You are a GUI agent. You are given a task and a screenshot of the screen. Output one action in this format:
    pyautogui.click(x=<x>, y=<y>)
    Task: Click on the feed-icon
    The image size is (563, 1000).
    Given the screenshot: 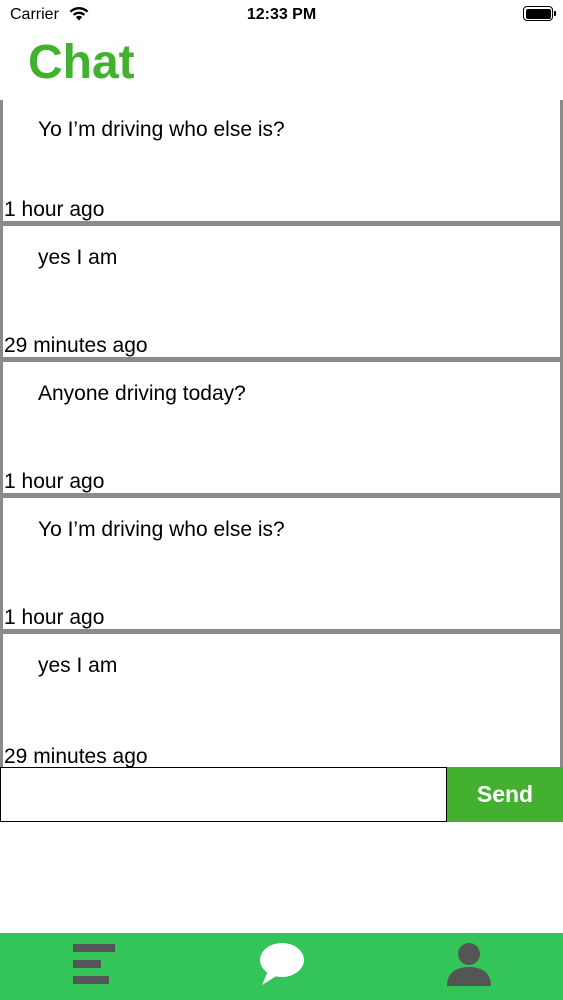 What is the action you would take?
    pyautogui.click(x=94, y=966)
    